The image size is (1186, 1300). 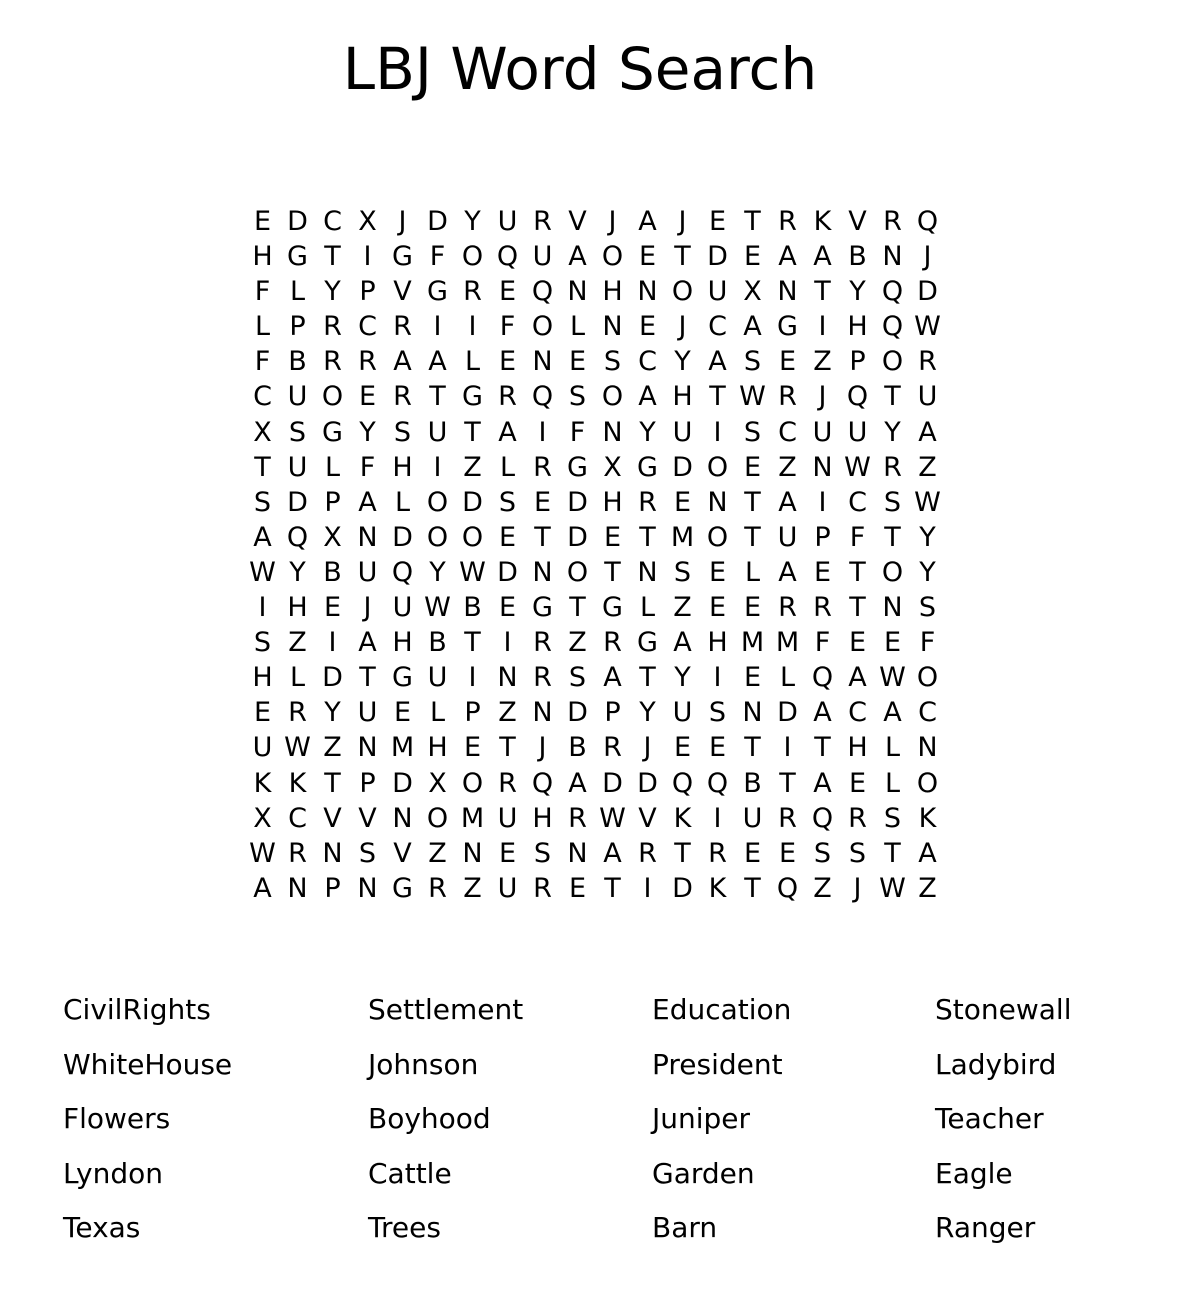 I want to click on grid-cell: G, so click(x=402, y=256).